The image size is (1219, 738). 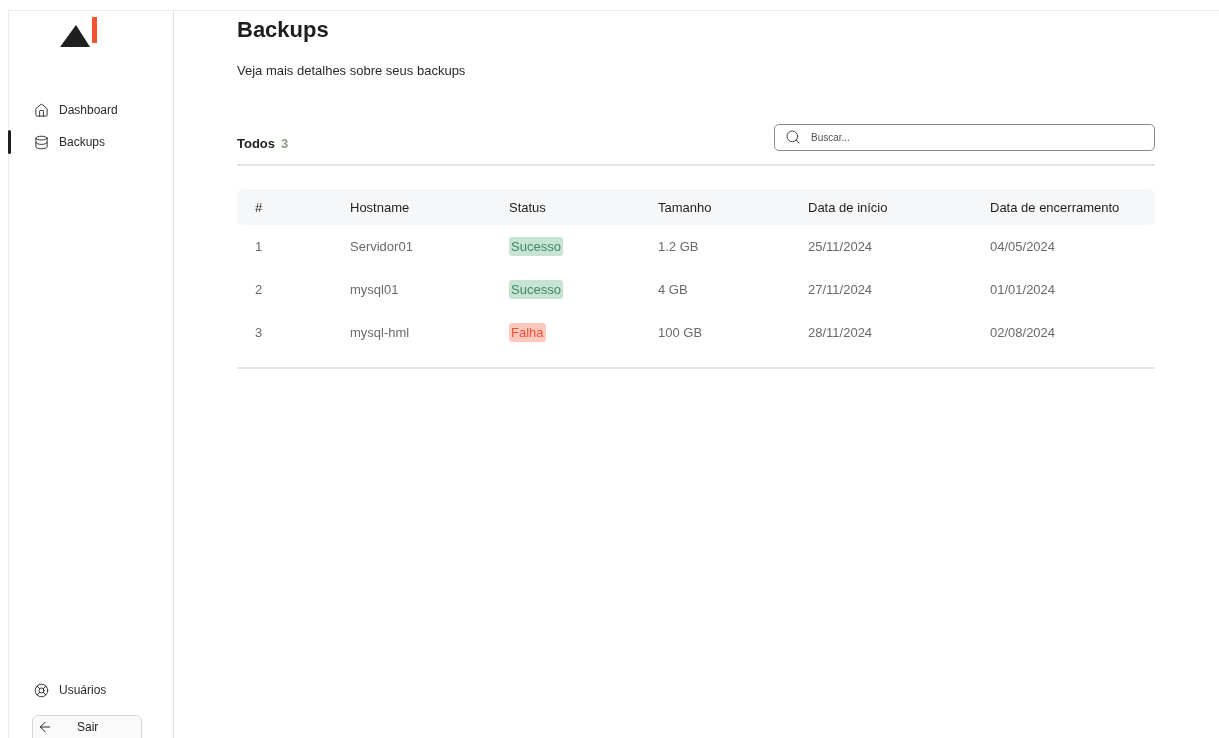 I want to click on table-cell-text: 1.2 GB, so click(x=679, y=246).